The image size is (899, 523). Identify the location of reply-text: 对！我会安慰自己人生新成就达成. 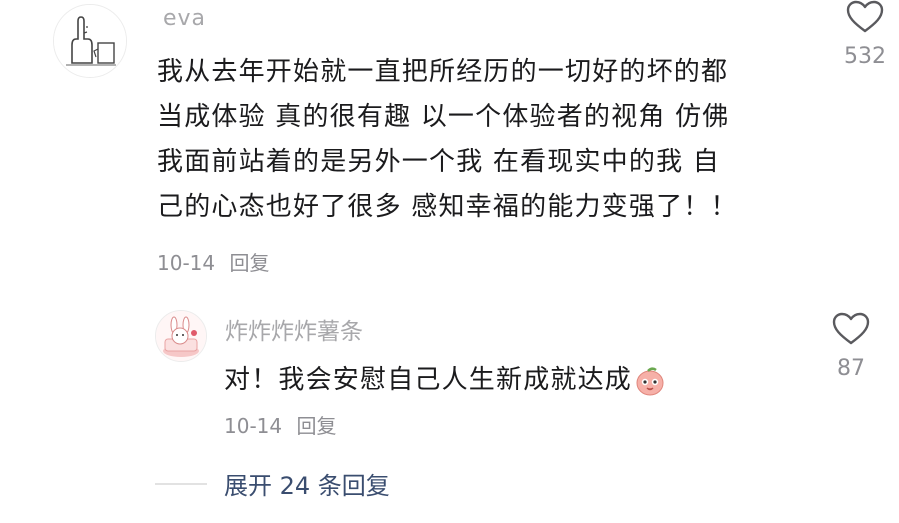
(454, 385).